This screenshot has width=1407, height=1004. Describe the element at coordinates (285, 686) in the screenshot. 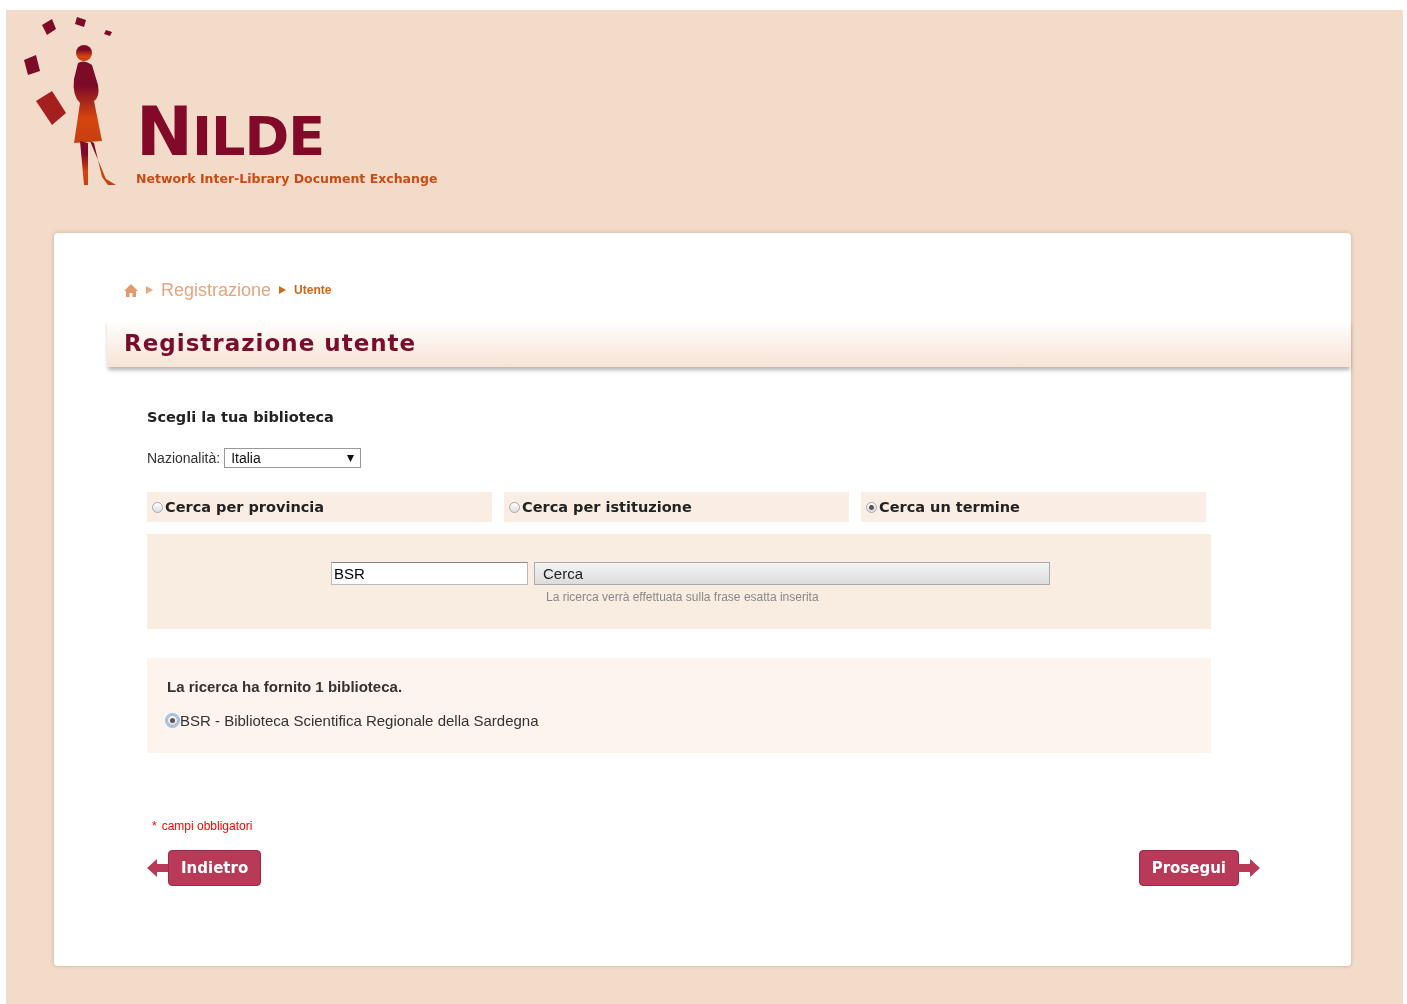

I see `results-summary: La ricerca ha fornito 1 biblioteca.` at that location.